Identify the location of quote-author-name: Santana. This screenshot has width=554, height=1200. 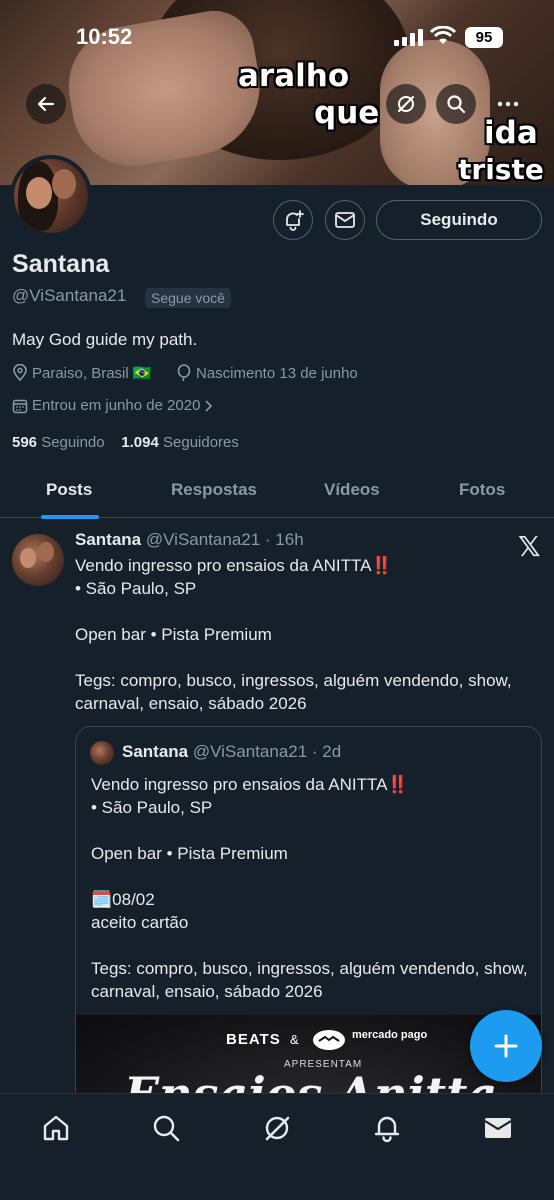
(155, 751).